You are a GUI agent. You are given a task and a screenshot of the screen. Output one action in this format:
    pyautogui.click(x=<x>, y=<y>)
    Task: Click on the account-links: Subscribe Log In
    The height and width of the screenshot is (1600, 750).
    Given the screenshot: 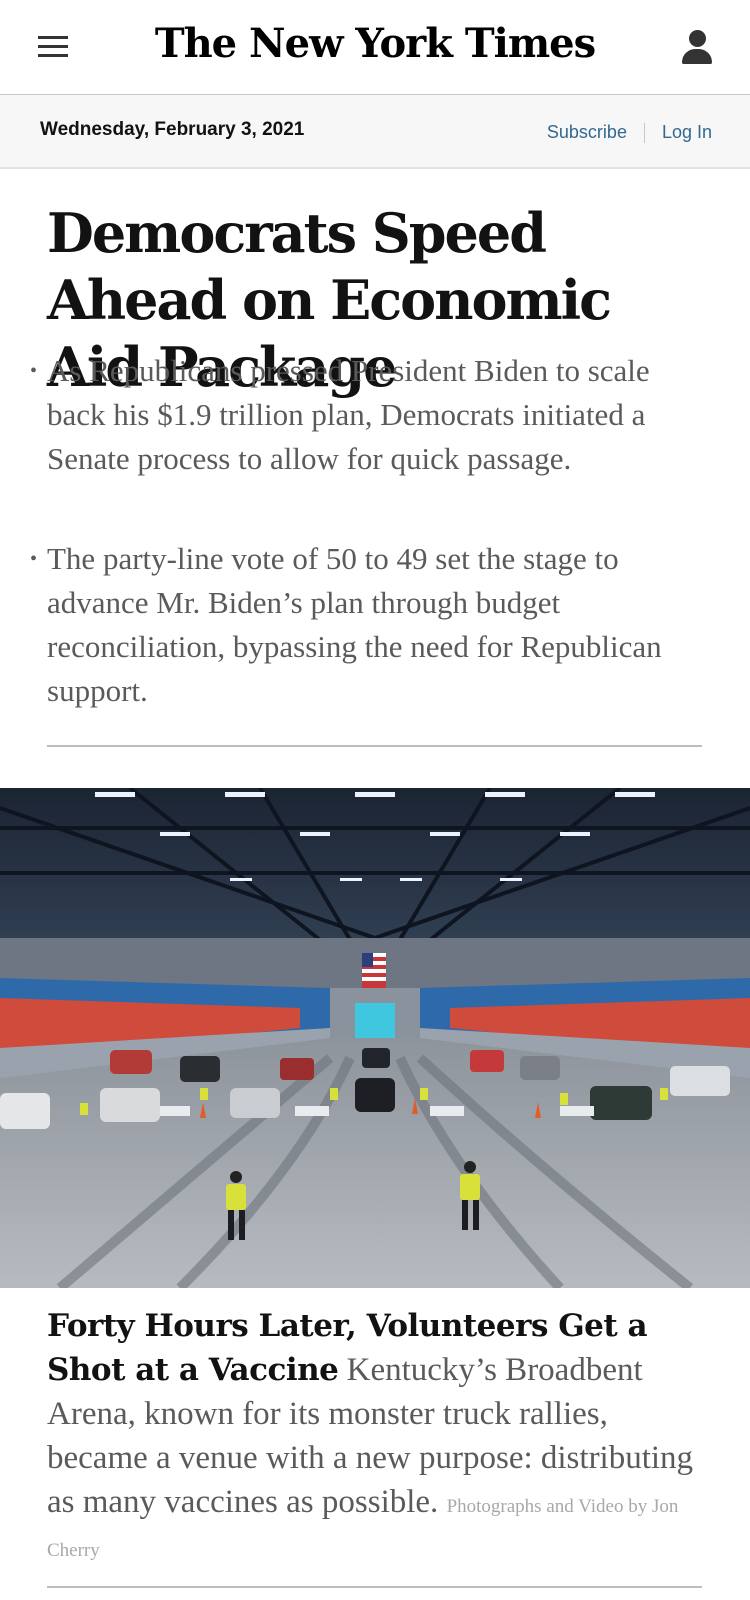 What is the action you would take?
    pyautogui.click(x=629, y=132)
    